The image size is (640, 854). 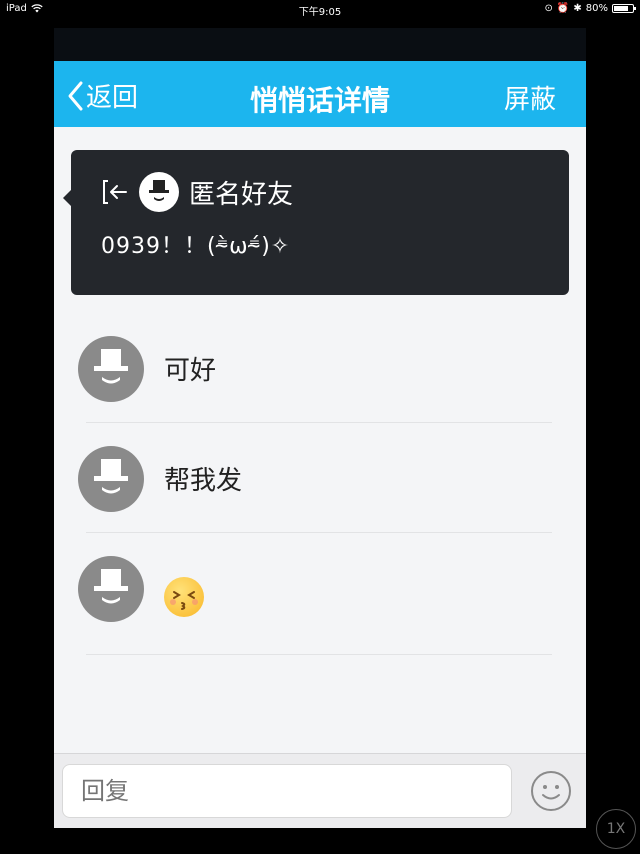 I want to click on battery-icon, so click(x=624, y=8).